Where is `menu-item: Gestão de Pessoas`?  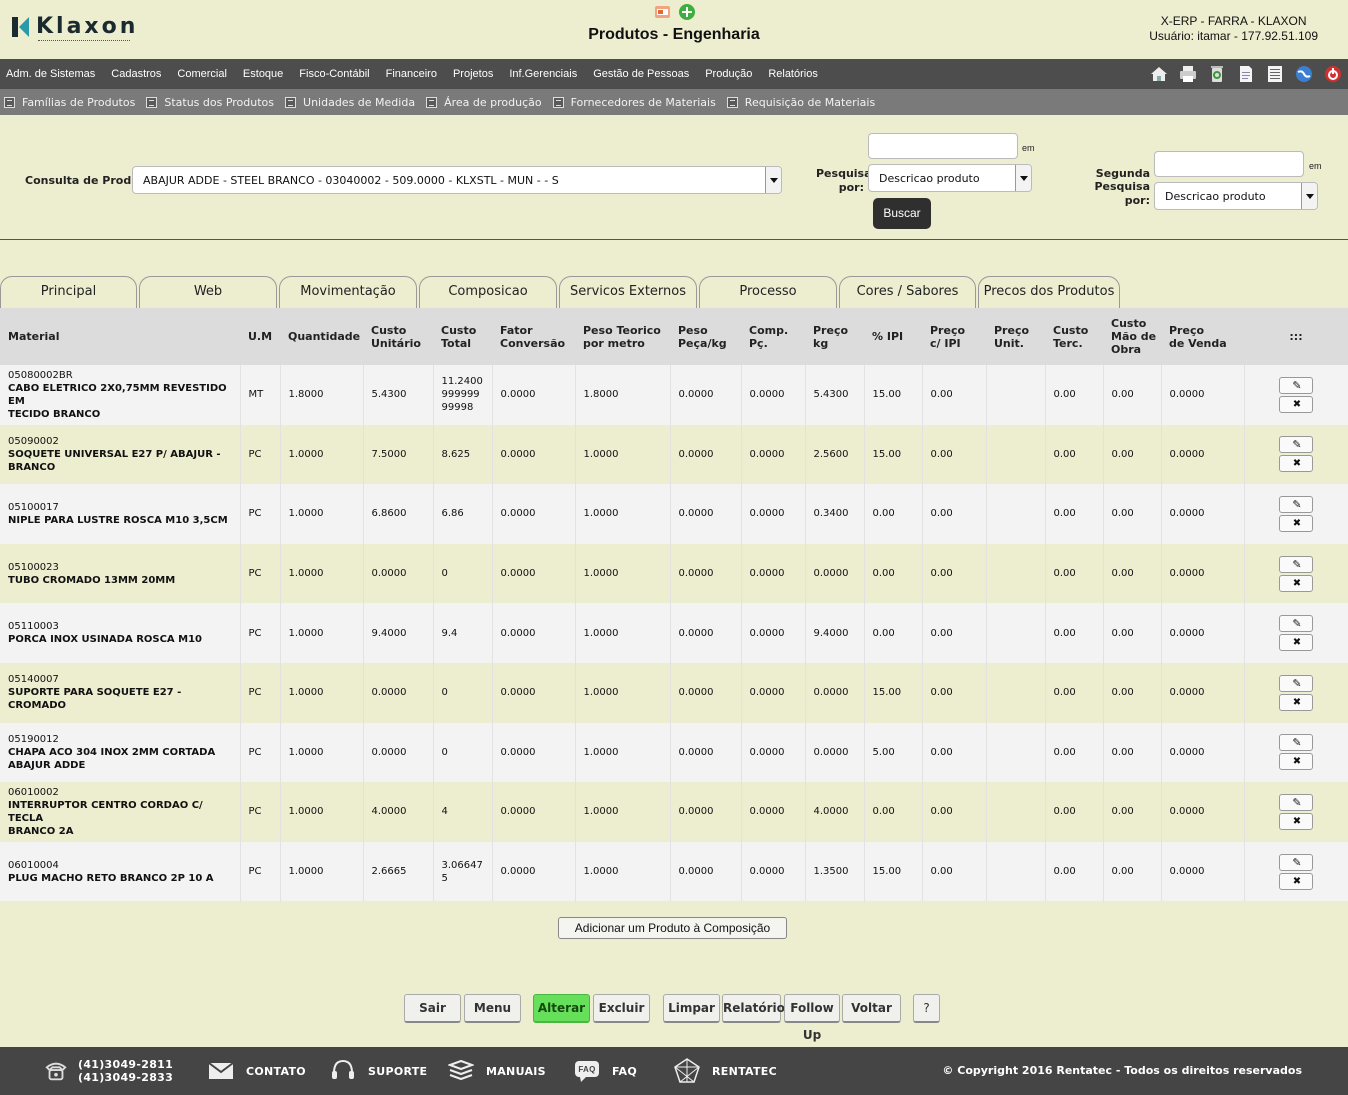
menu-item: Gestão de Pessoas is located at coordinates (641, 74).